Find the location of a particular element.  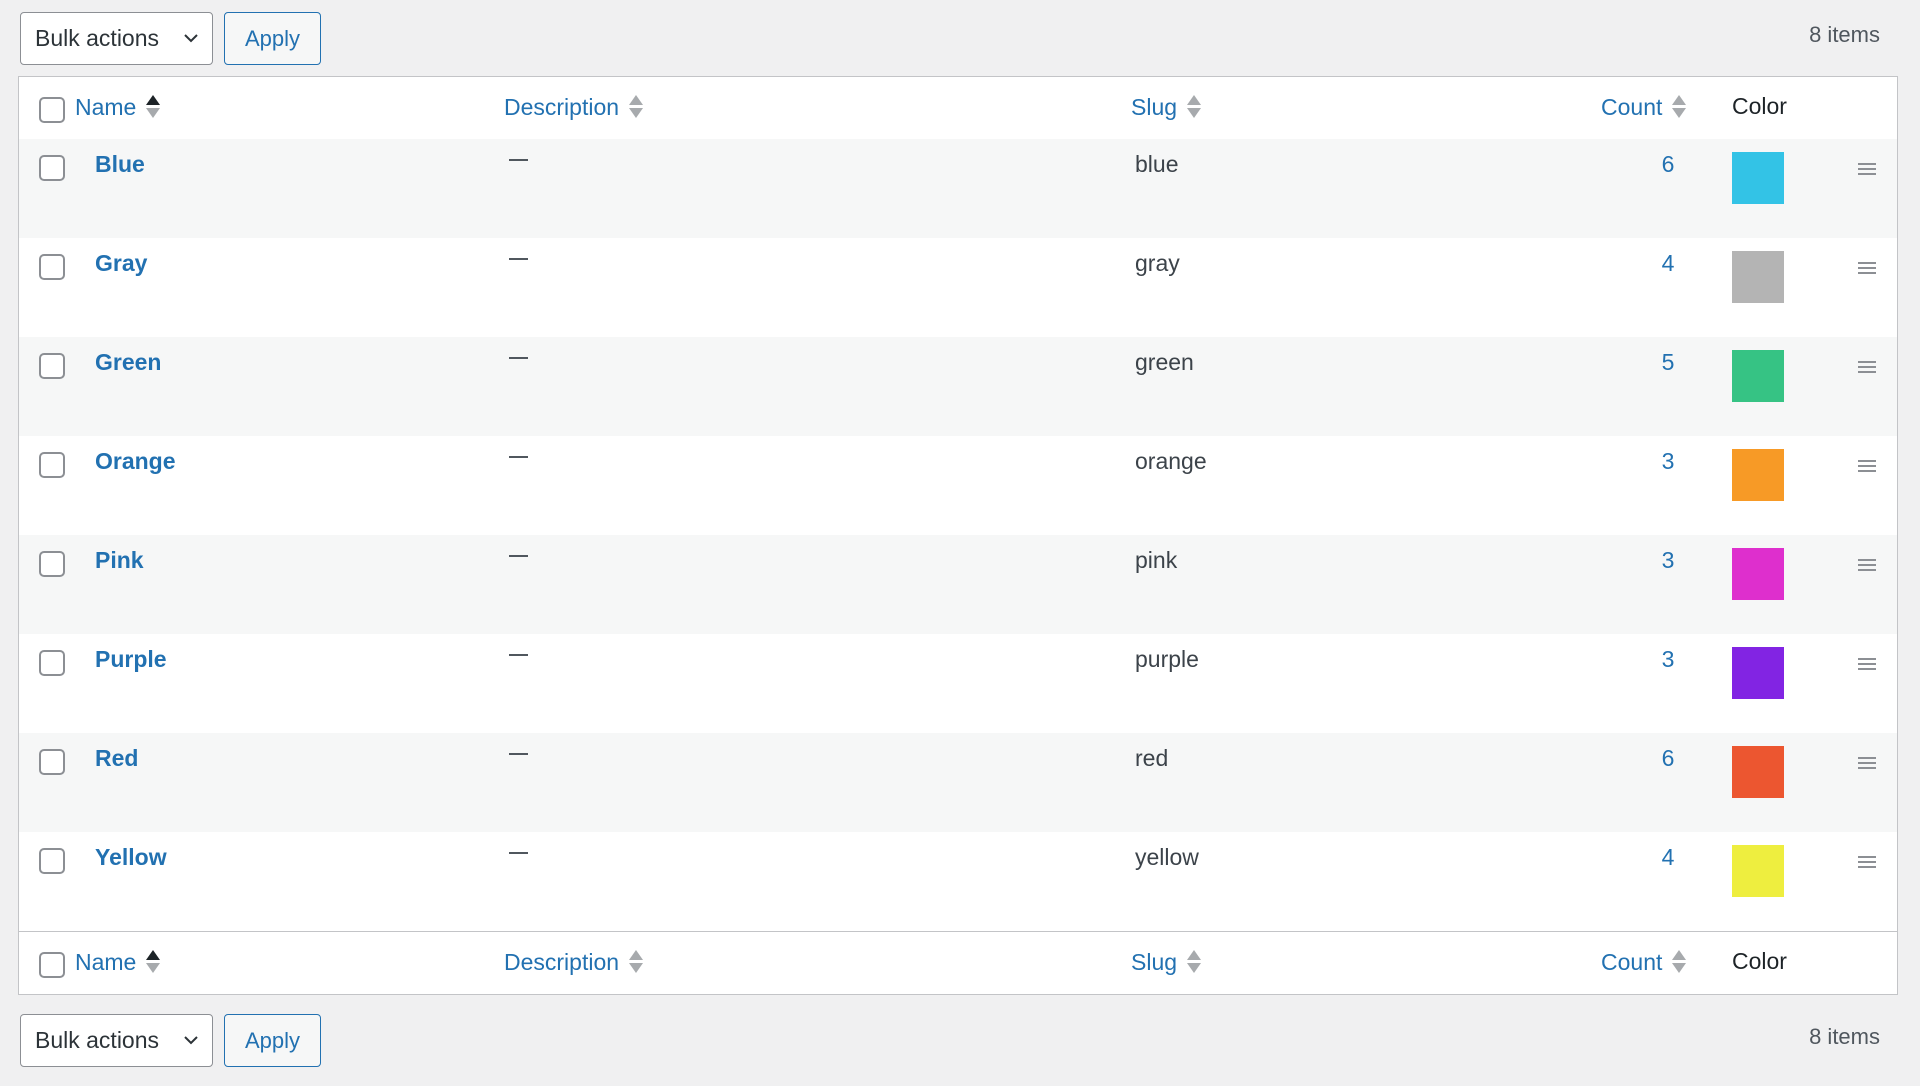

term-slug: yellow is located at coordinates (1167, 857).